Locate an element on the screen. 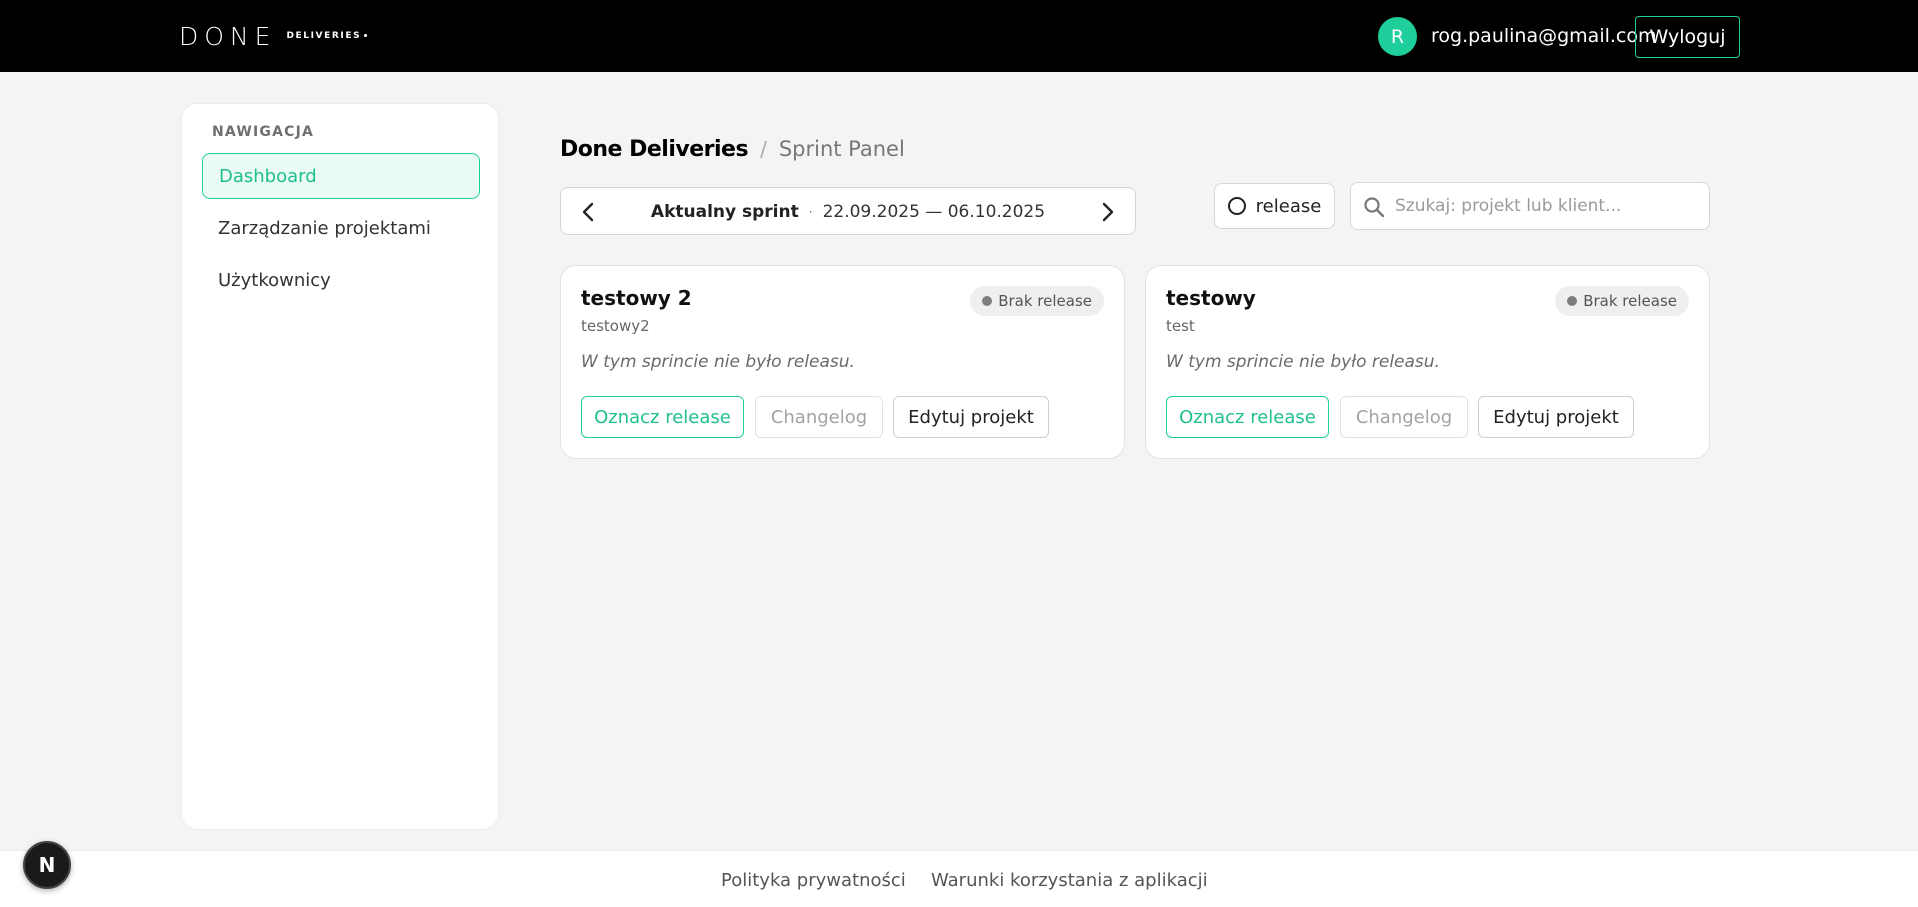 The width and height of the screenshot is (1918, 907). sidebar-item-users: Użytkownicy is located at coordinates (341, 280).